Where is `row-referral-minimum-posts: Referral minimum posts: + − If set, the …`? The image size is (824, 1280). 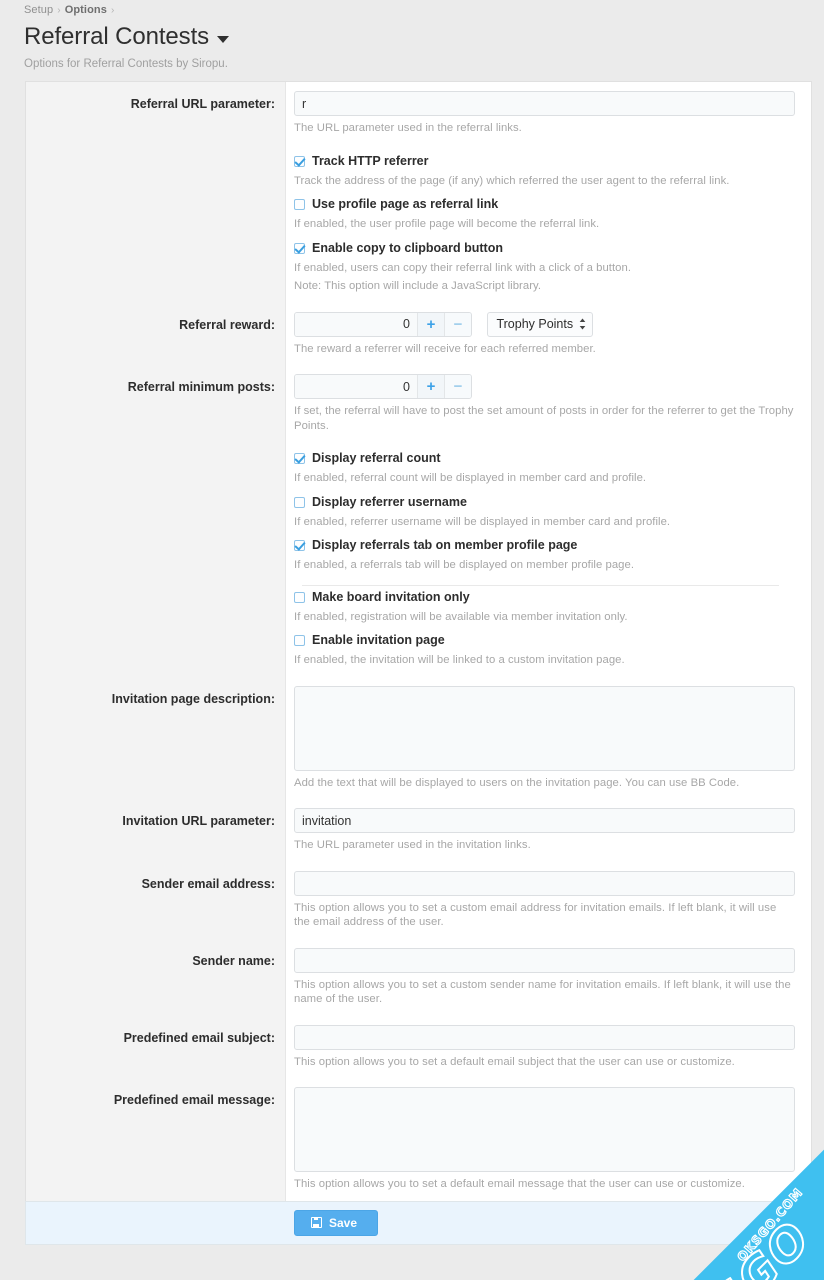 row-referral-minimum-posts: Referral minimum posts: + − If set, the … is located at coordinates (418, 403).